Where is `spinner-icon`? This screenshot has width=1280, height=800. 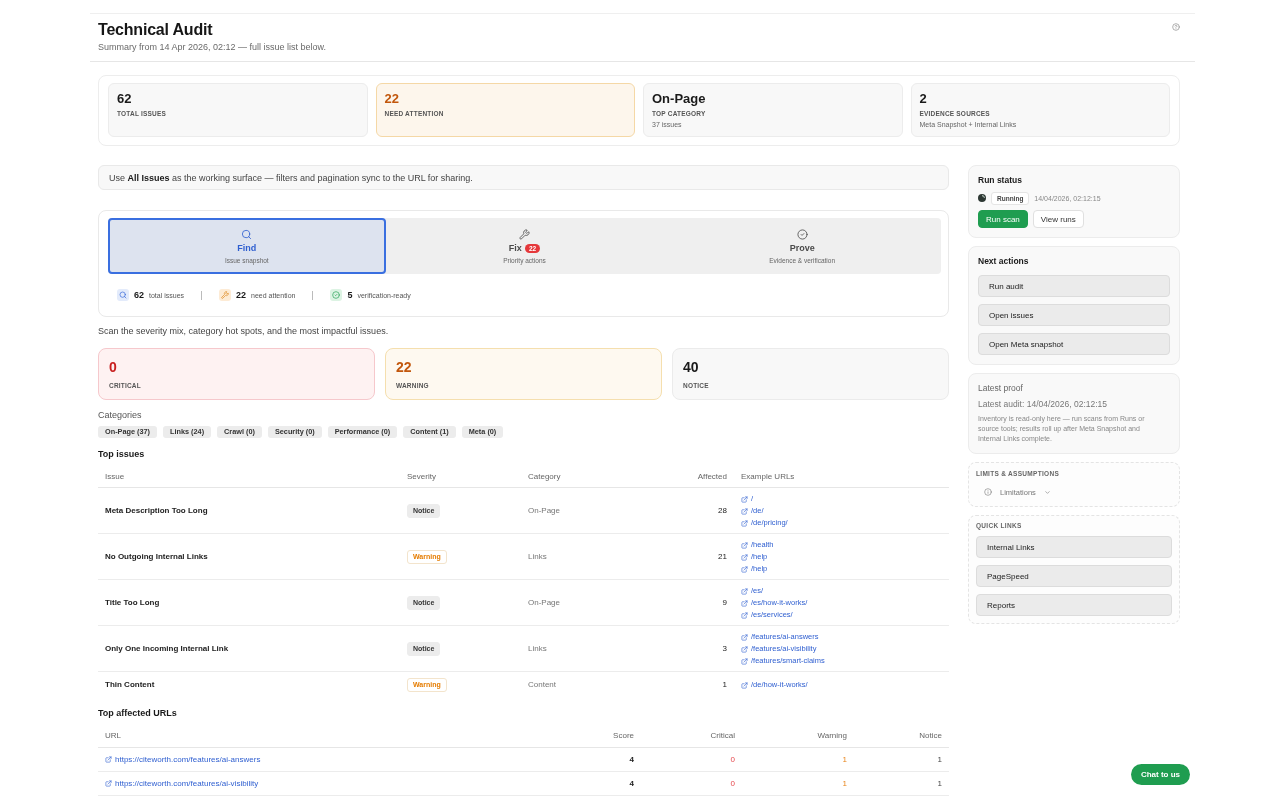 spinner-icon is located at coordinates (982, 198).